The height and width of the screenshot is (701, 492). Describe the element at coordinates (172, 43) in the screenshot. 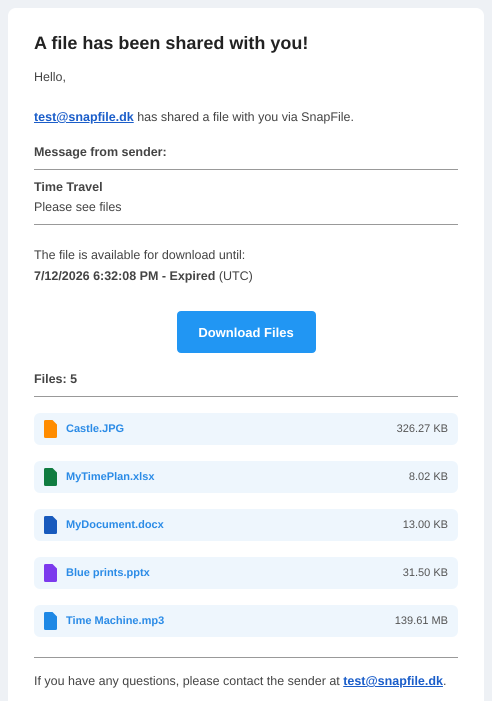

I see `email-title: A file has been shared with you!` at that location.